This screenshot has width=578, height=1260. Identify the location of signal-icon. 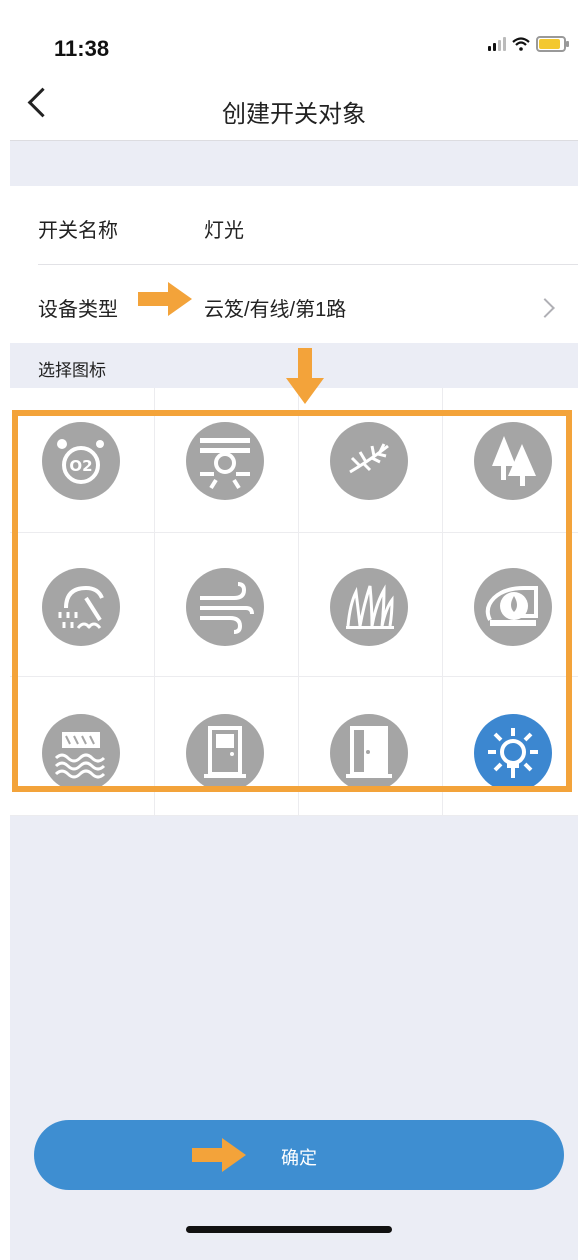
(497, 44).